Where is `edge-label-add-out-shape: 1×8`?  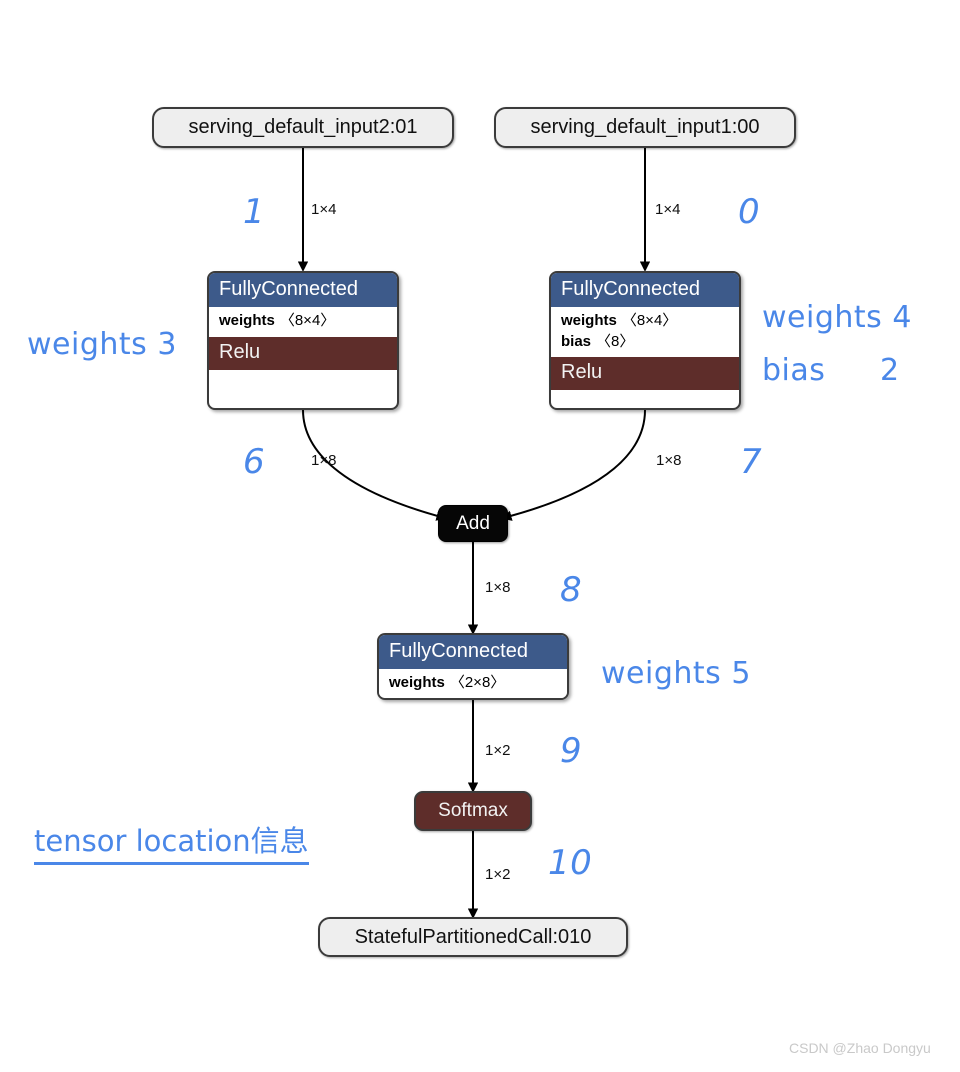
edge-label-add-out-shape: 1×8 is located at coordinates (498, 587).